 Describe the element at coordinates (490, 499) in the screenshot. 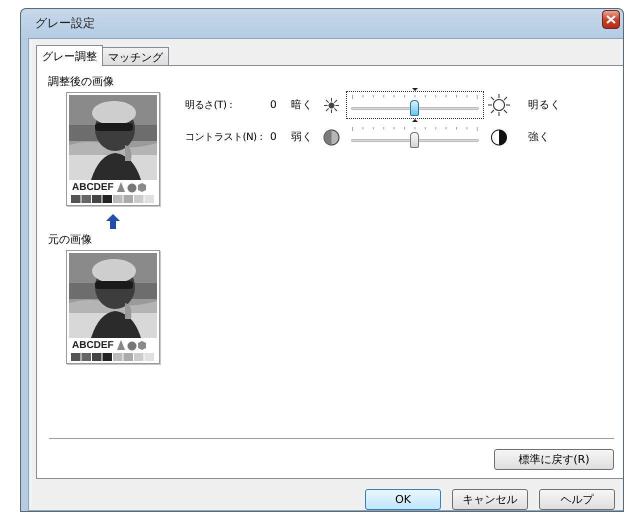

I see `dialog-button: キャンセル` at that location.